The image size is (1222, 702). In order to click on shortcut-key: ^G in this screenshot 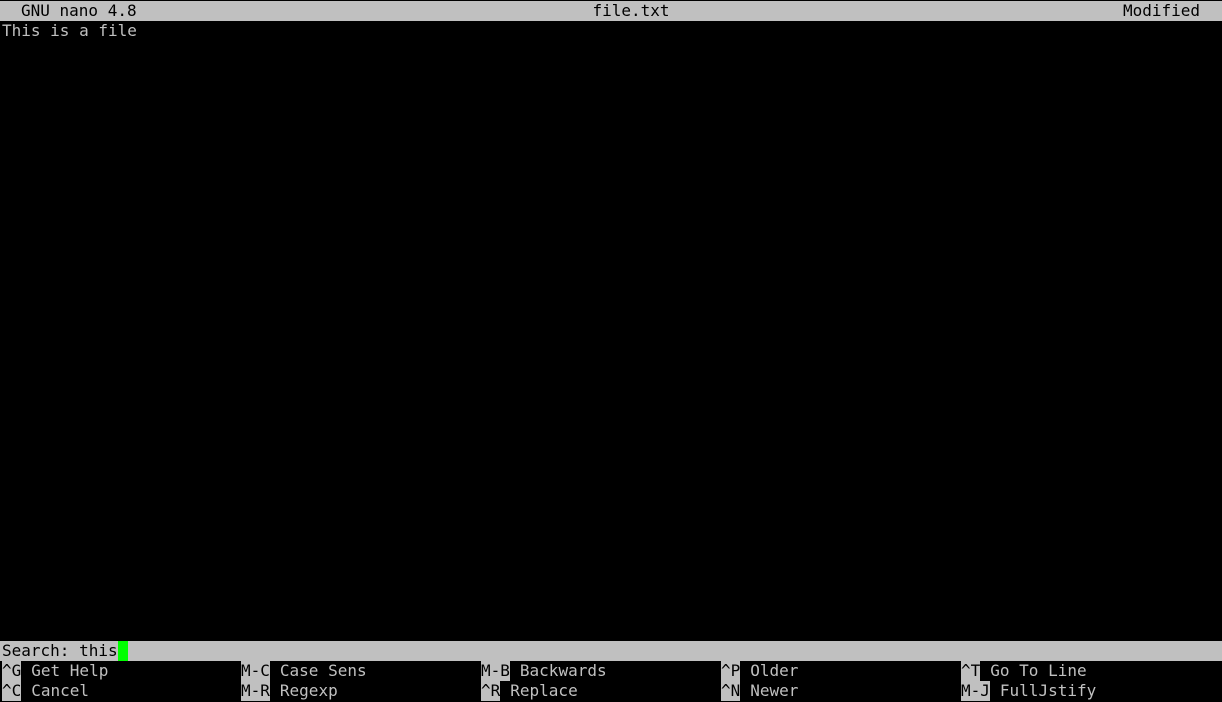, I will do `click(12, 671)`.